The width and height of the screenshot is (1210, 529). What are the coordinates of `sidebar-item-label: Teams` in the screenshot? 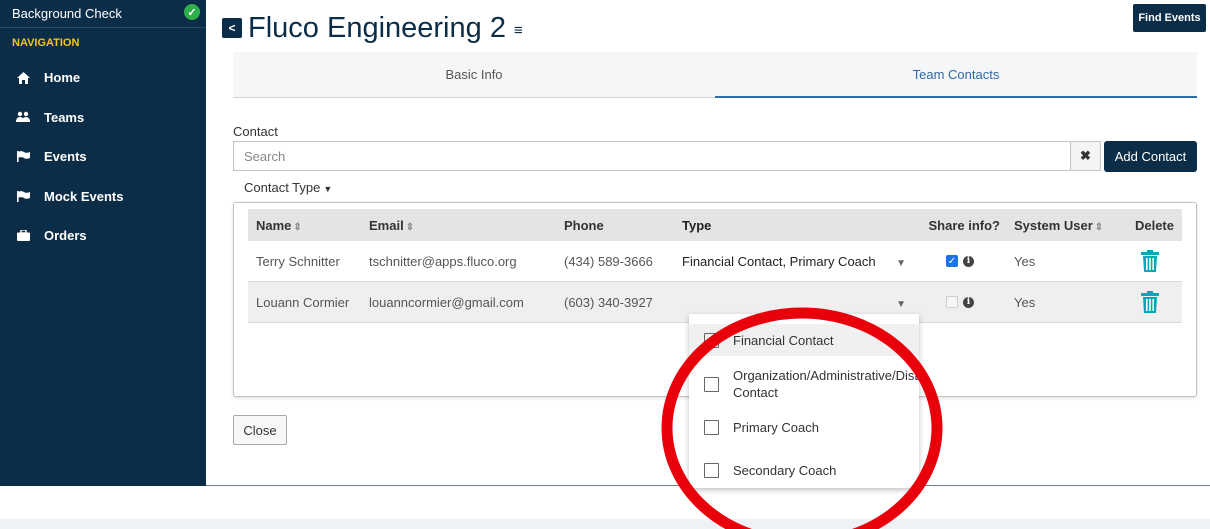 It's located at (64, 117).